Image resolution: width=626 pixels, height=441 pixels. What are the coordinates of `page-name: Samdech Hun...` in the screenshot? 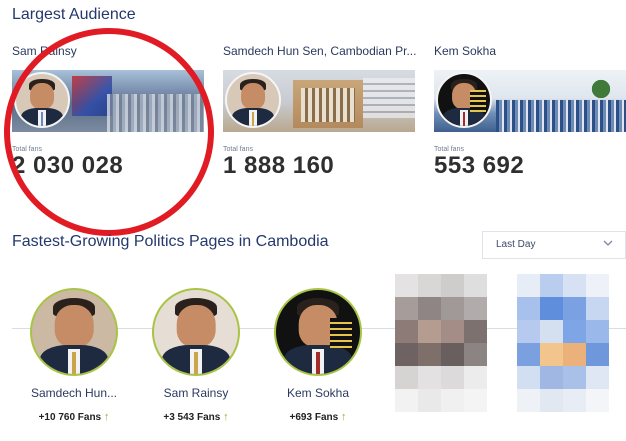 It's located at (74, 393).